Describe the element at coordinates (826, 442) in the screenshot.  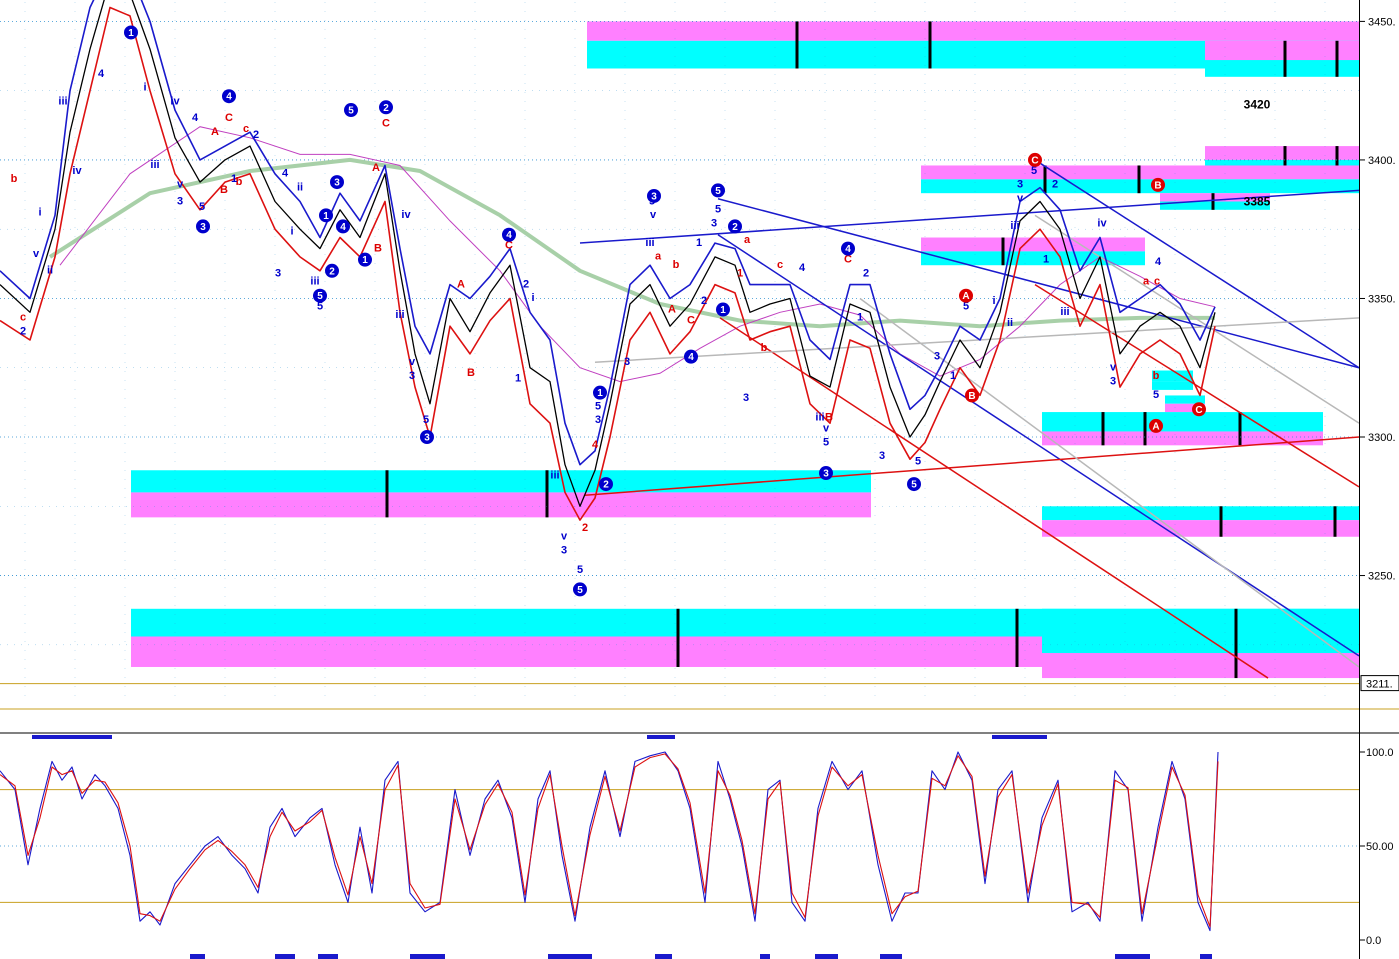
I see `wave-label-76: 5` at that location.